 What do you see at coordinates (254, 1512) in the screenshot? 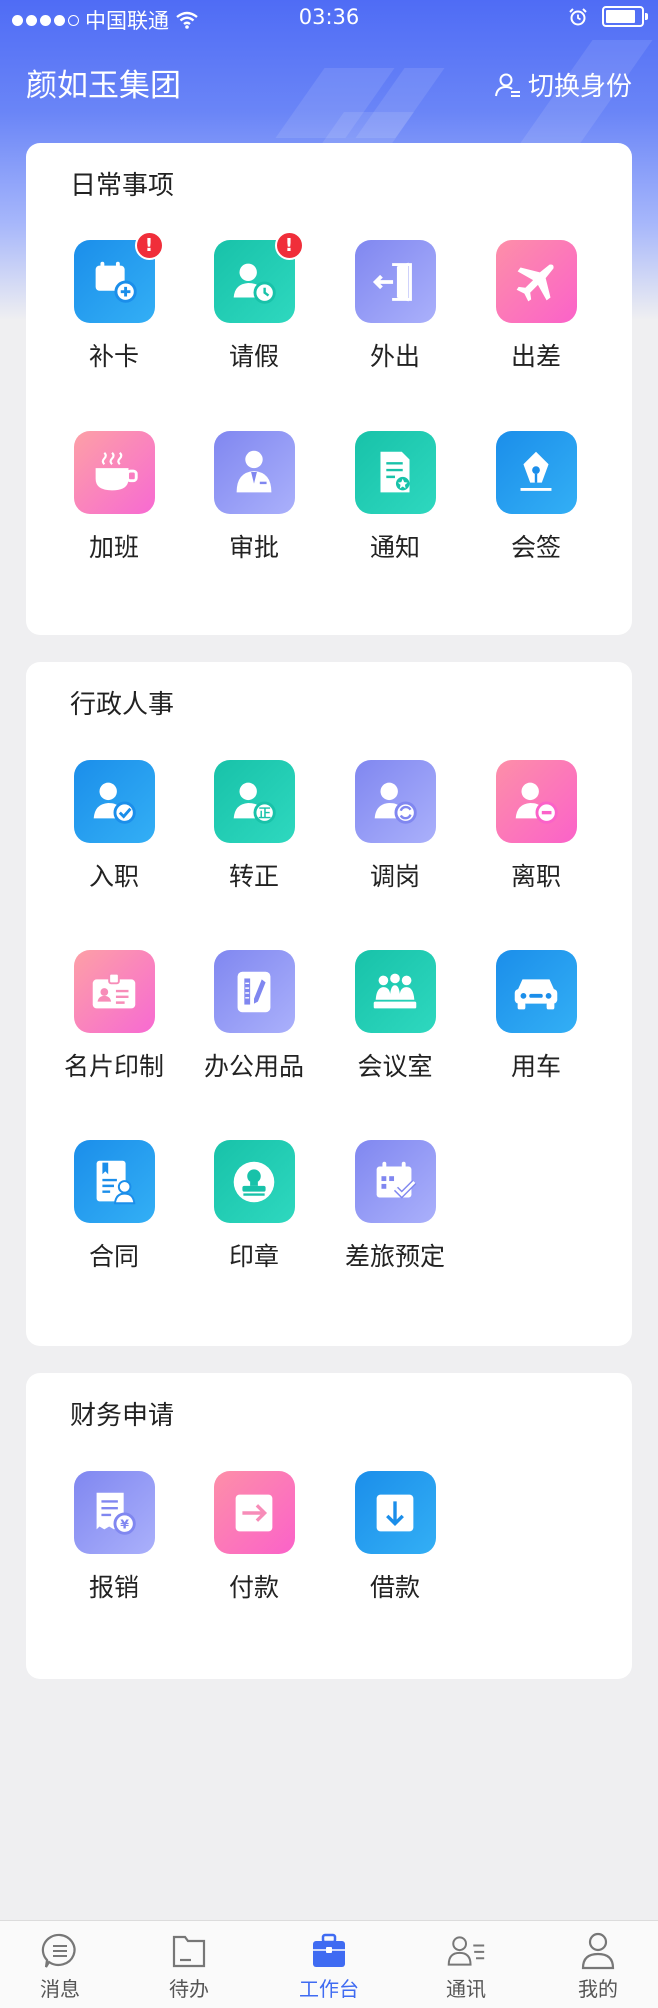
I see `payment-arrow-icon` at bounding box center [254, 1512].